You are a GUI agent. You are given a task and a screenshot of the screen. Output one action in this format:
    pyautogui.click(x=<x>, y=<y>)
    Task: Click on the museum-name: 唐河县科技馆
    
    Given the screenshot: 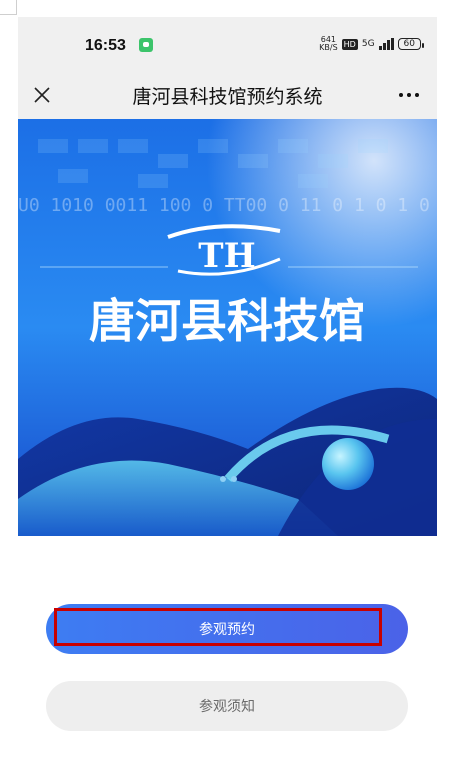 What is the action you would take?
    pyautogui.click(x=227, y=321)
    